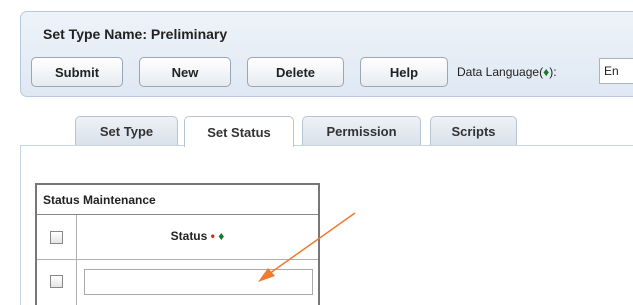  I want to click on delete-button: Delete, so click(295, 72).